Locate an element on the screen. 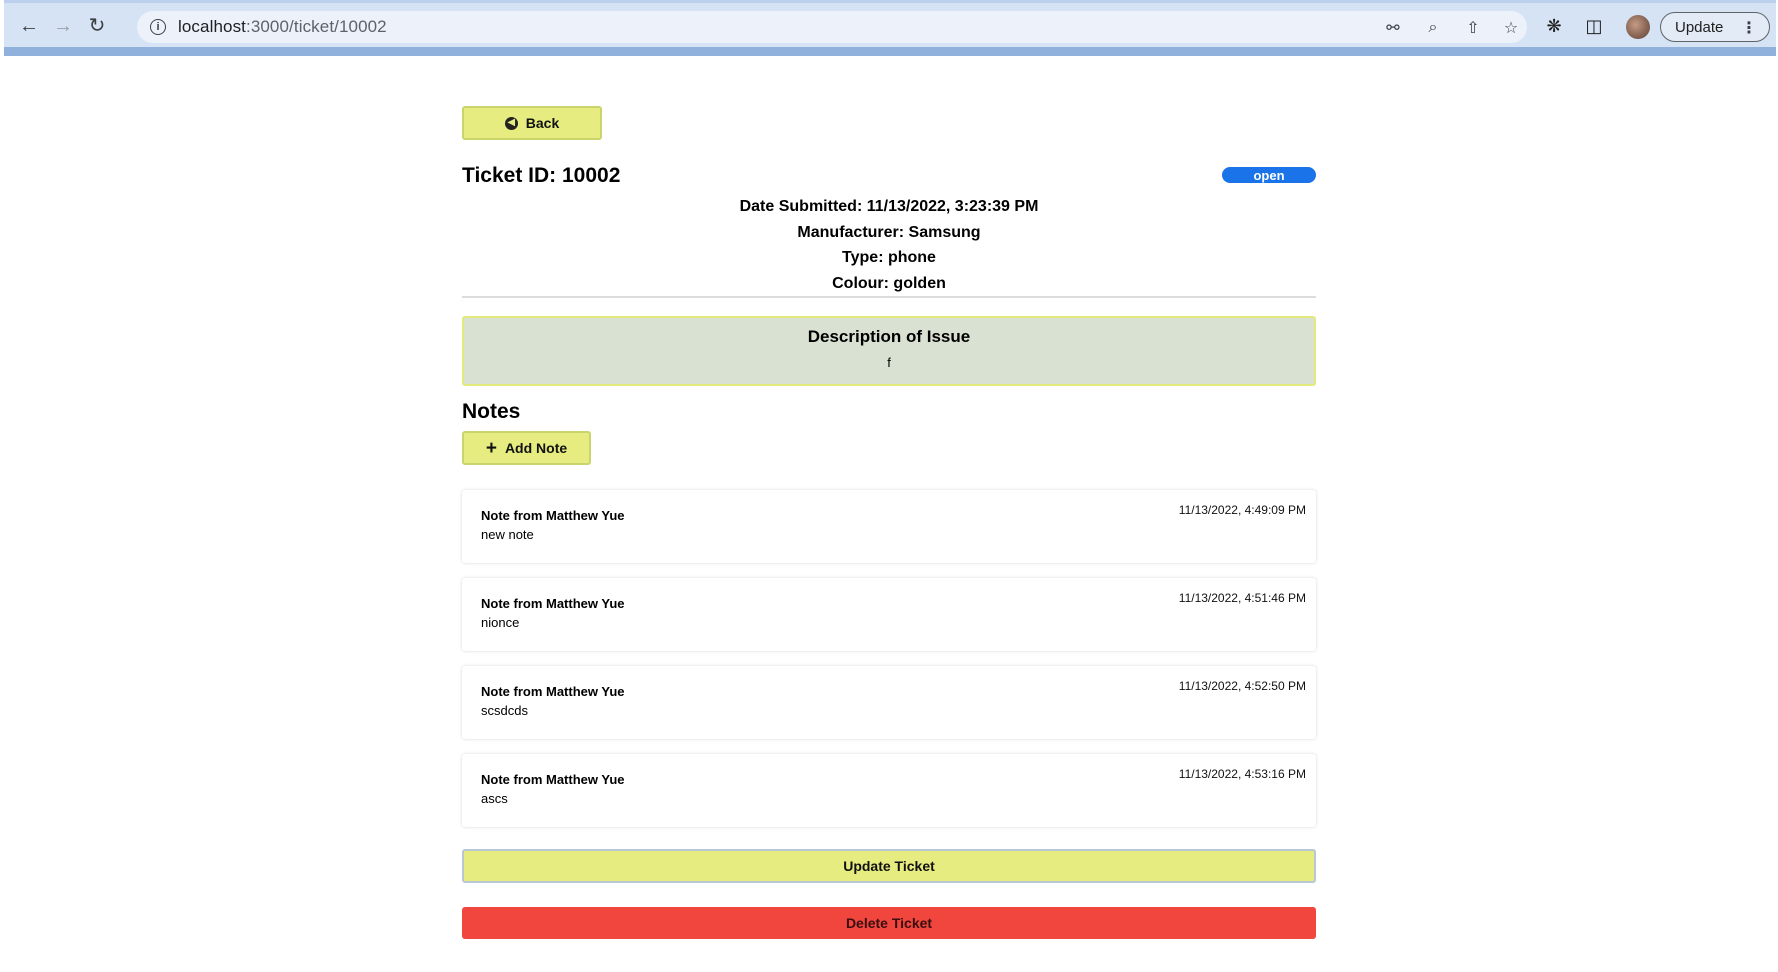 The image size is (1778, 972). address-bar: i localhost:3000/ticket/10002 ⚯ ⌕ ⇧ ☆ is located at coordinates (832, 27).